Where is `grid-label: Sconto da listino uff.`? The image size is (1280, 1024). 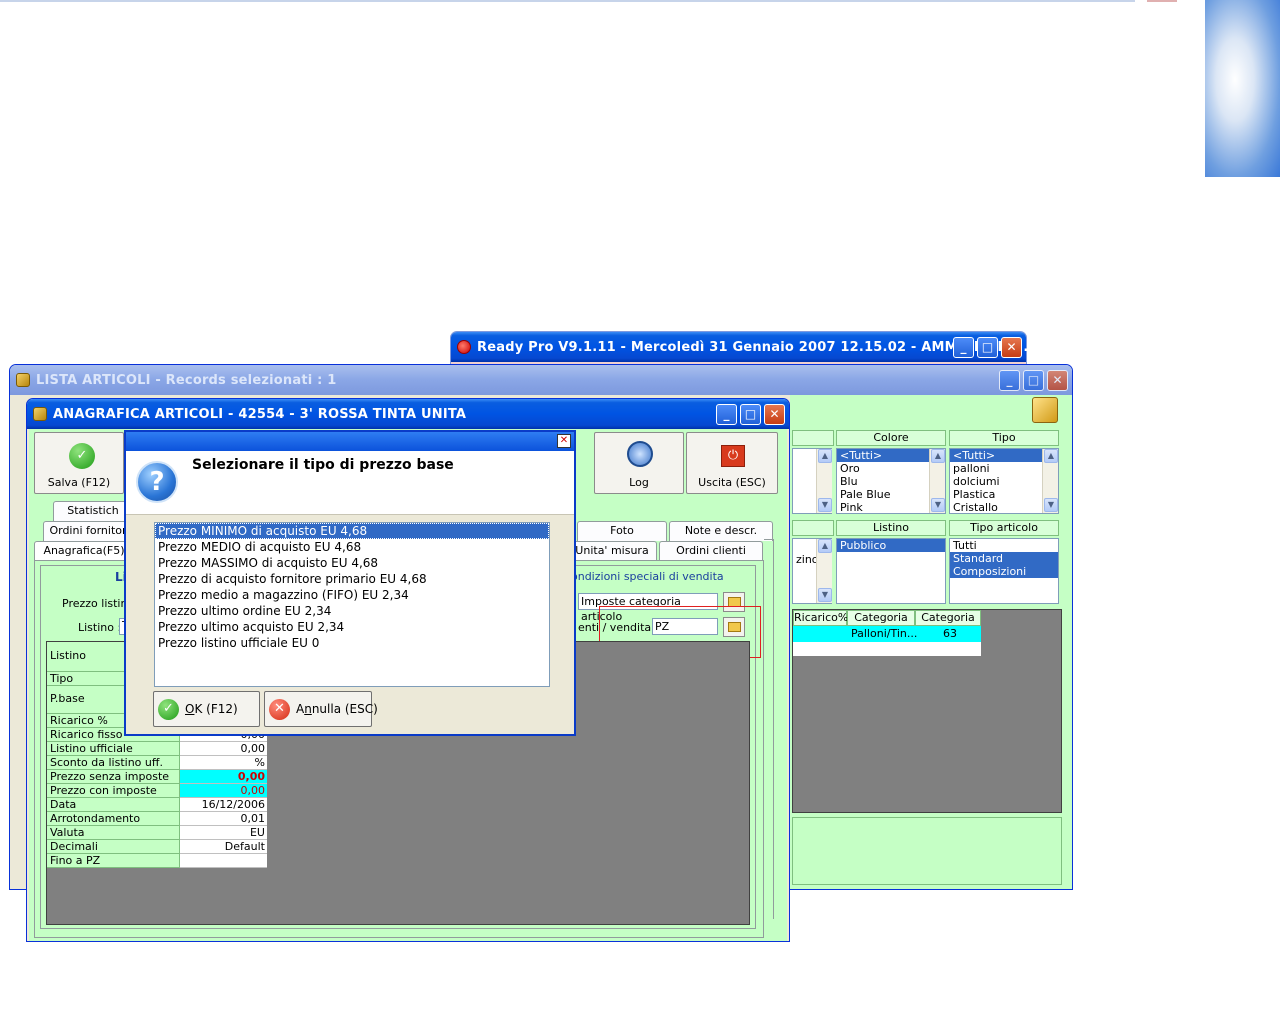
grid-label: Sconto da listino uff. is located at coordinates (113, 763).